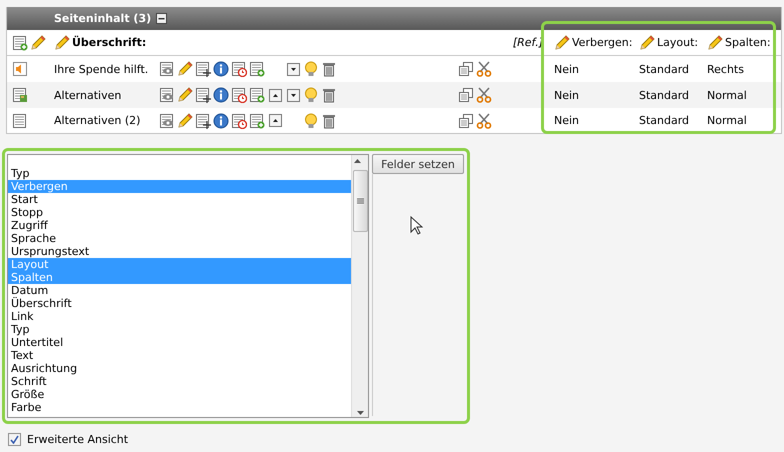 This screenshot has width=784, height=452. Describe the element at coordinates (360, 201) in the screenshot. I see `scrollbar-thumb` at that location.